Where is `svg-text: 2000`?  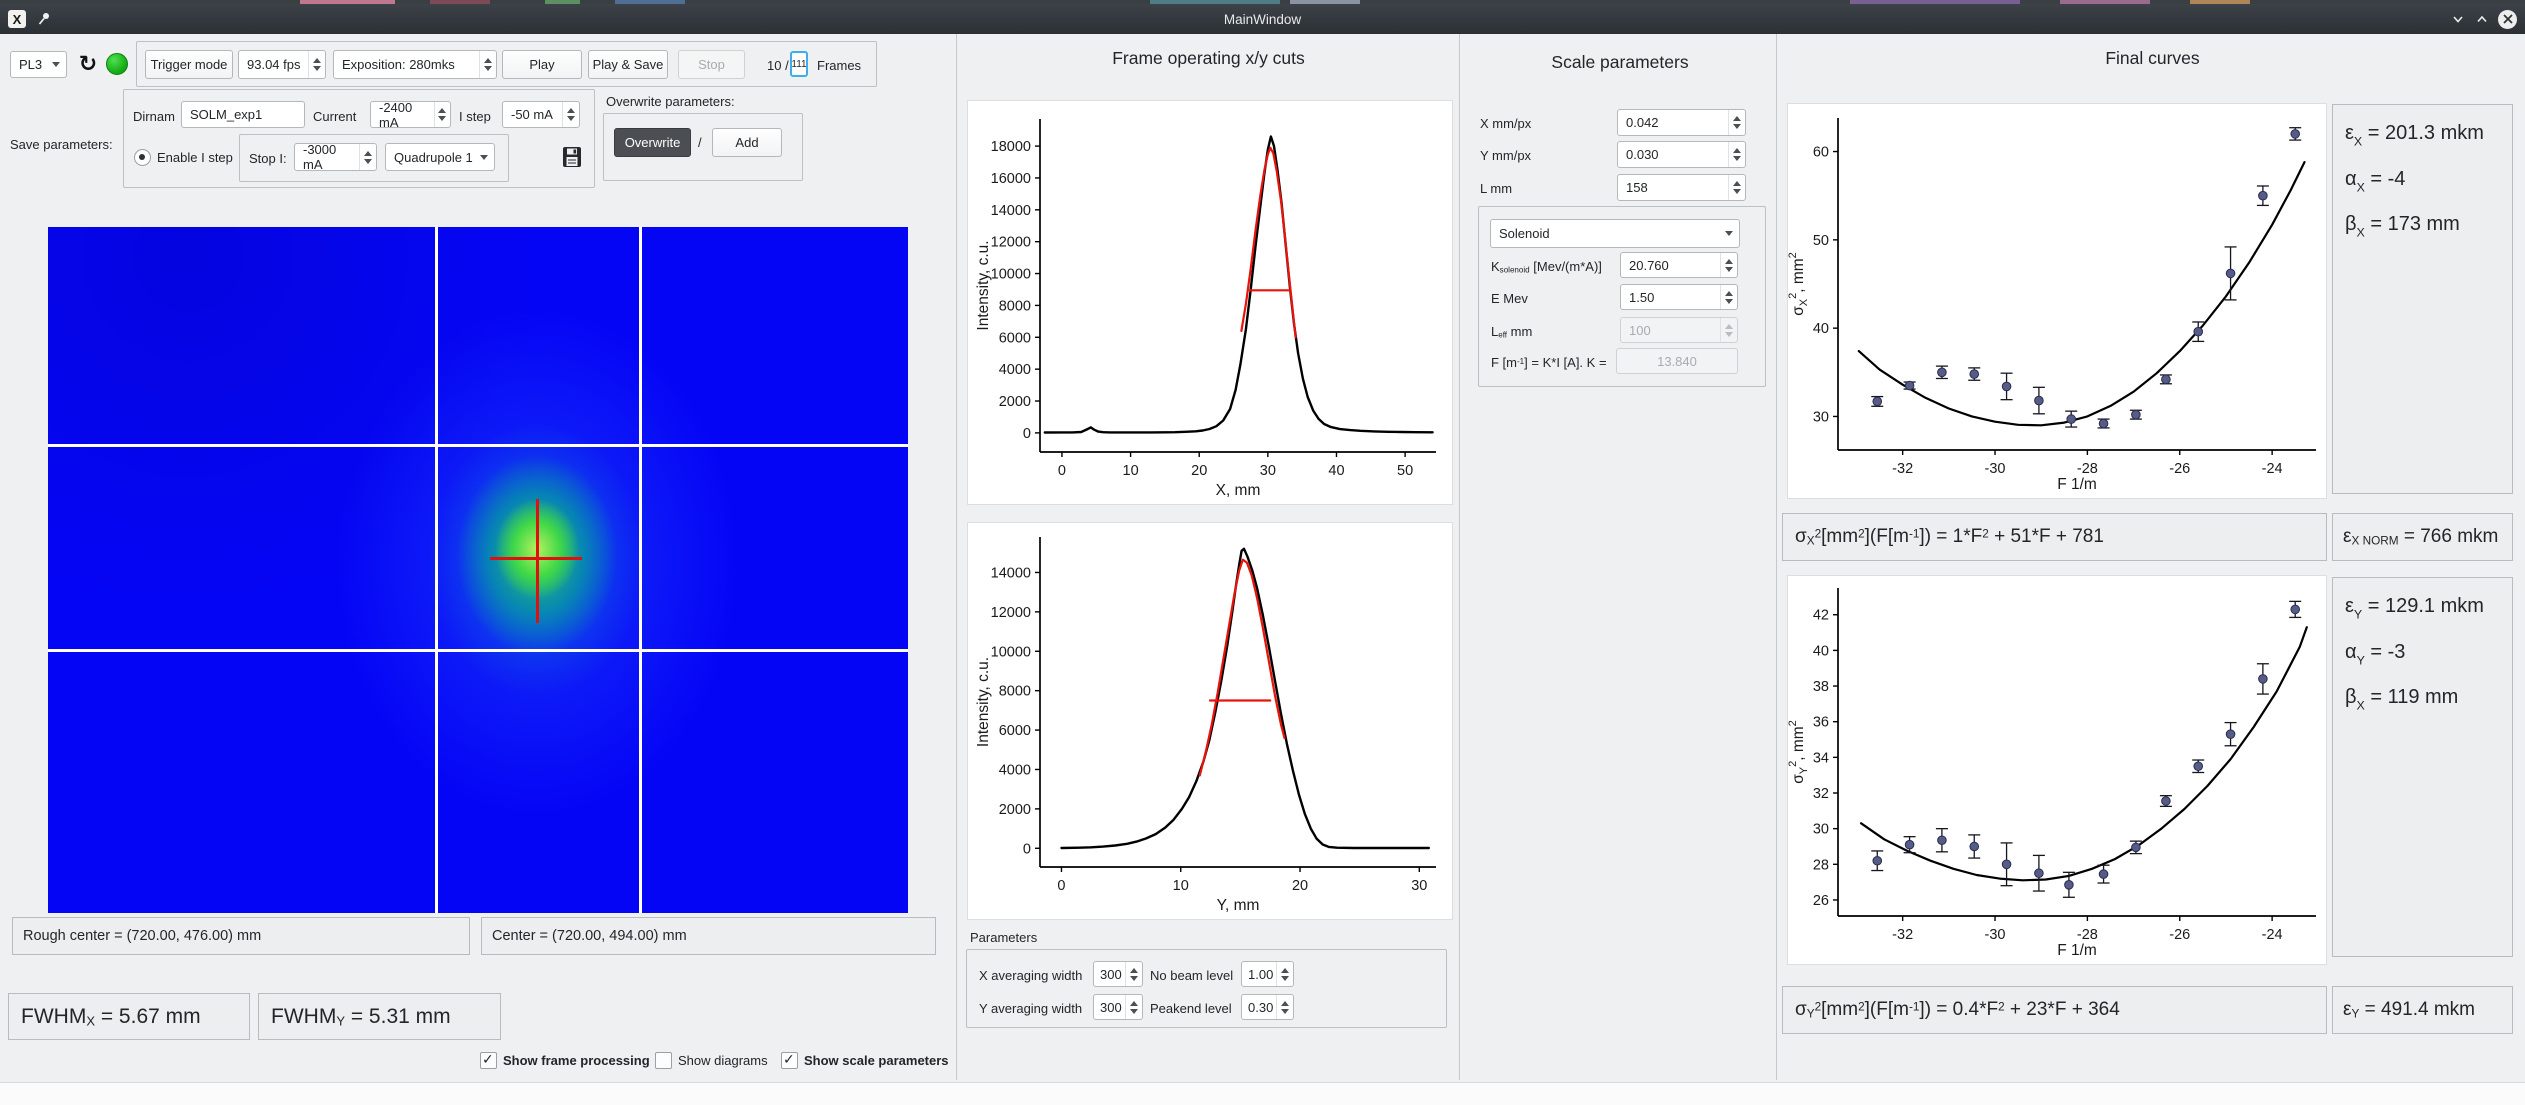
svg-text: 2000 is located at coordinates (1015, 810).